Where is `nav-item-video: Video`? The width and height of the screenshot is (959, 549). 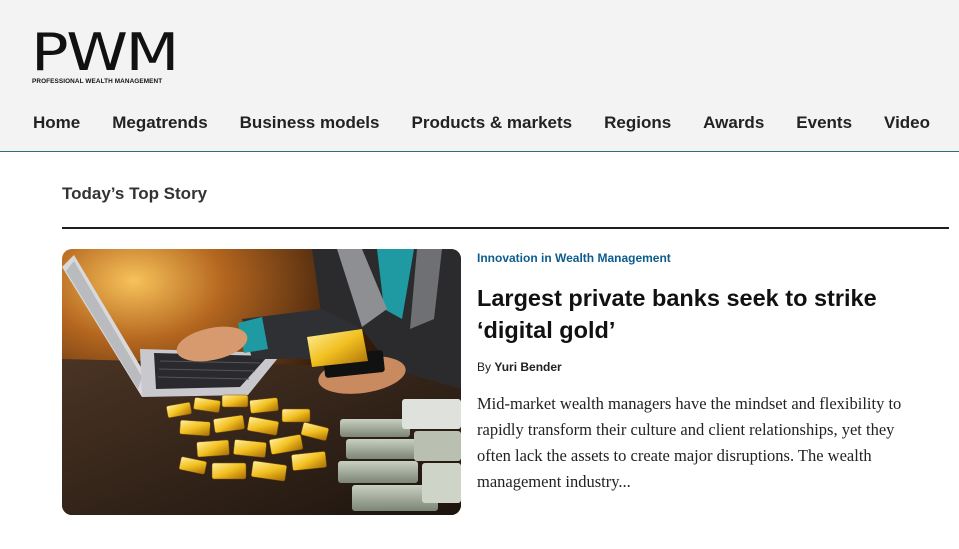
nav-item-video: Video is located at coordinates (907, 124).